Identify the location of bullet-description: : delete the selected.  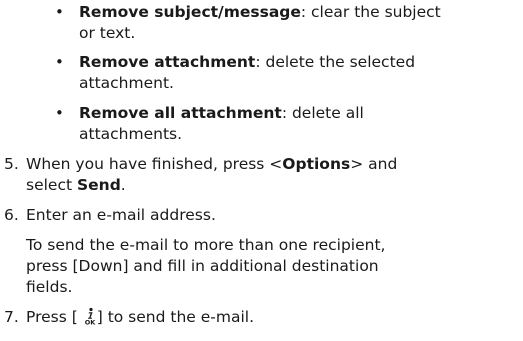
(335, 62).